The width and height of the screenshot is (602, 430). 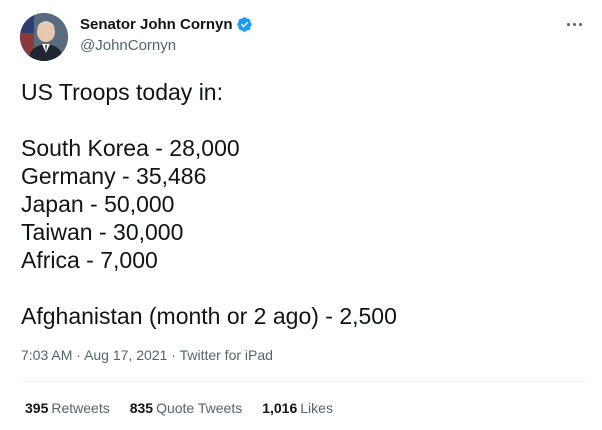 I want to click on retweets-label: Retweets, so click(x=80, y=408).